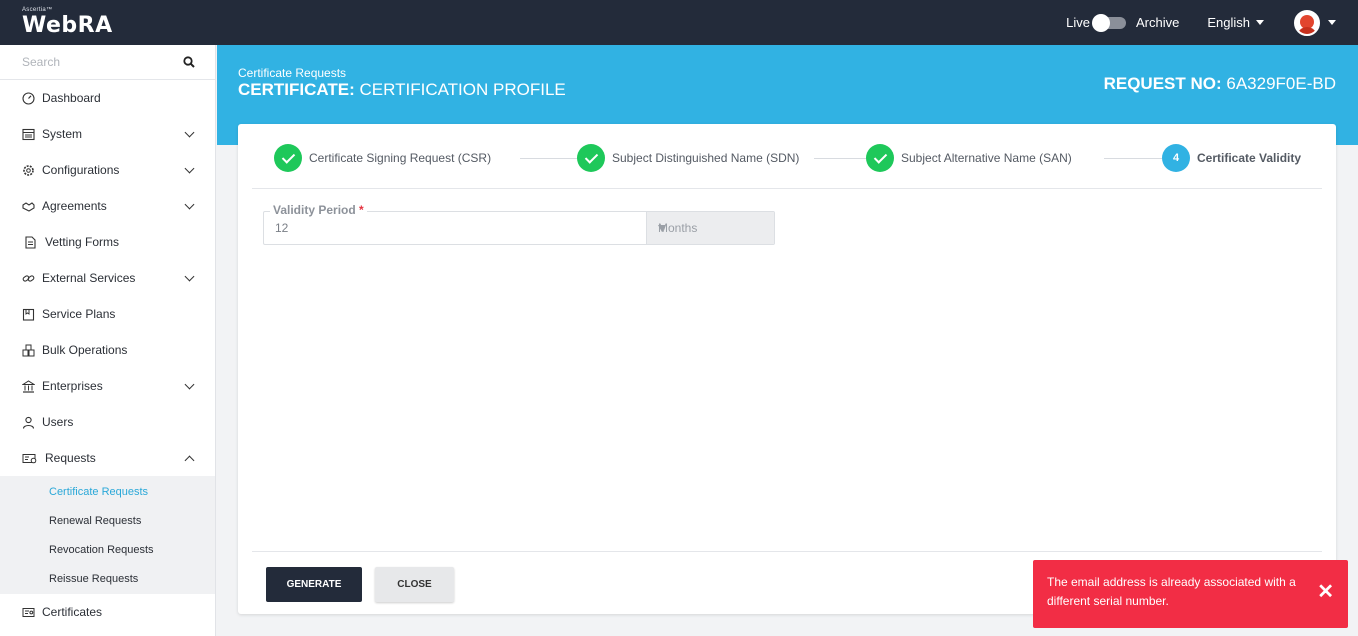  I want to click on top-bar: Ascertia™ WebRA Live Archive English, so click(679, 22).